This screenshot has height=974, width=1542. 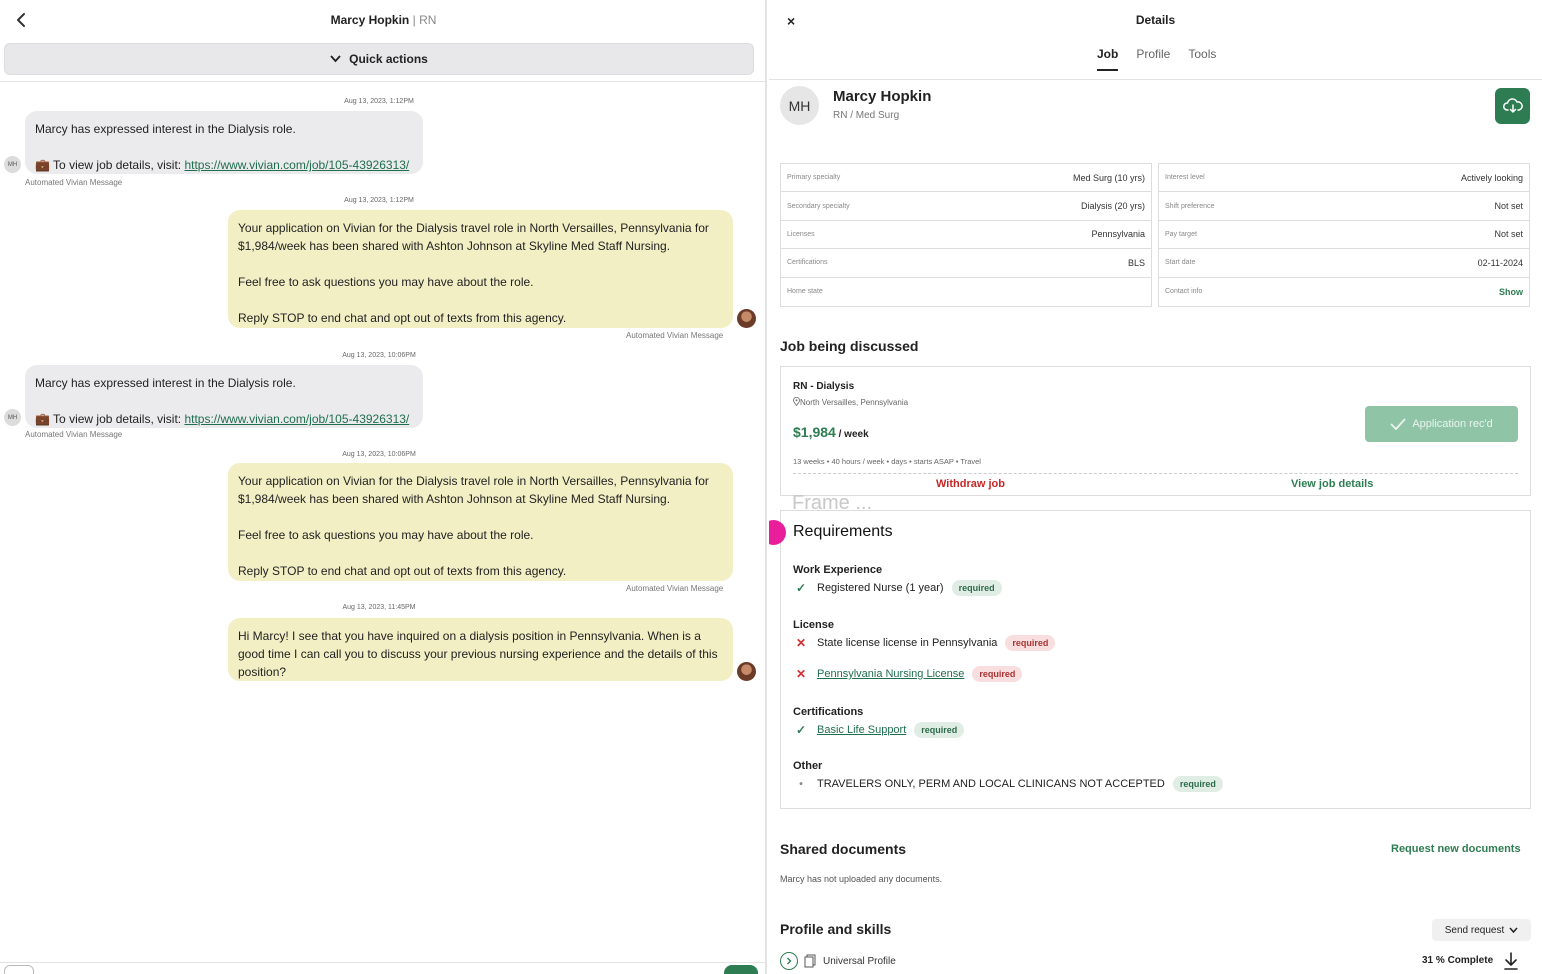 I want to click on message-timestamp: Aug 13, 2023, 10:06PM, so click(x=379, y=355).